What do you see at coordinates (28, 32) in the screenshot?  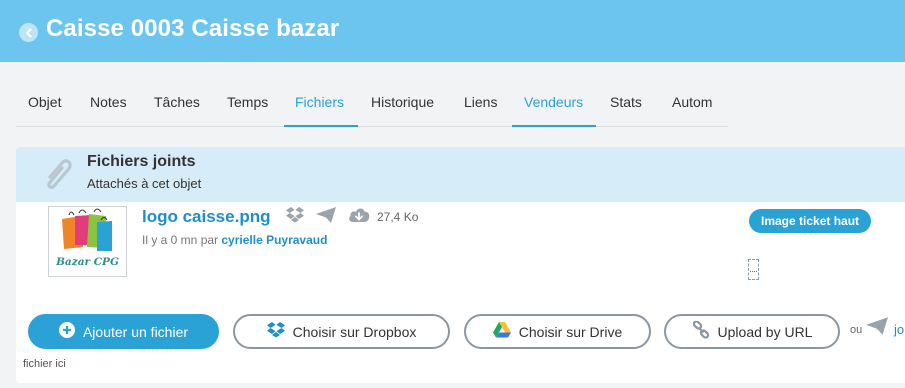 I see `back-icon` at bounding box center [28, 32].